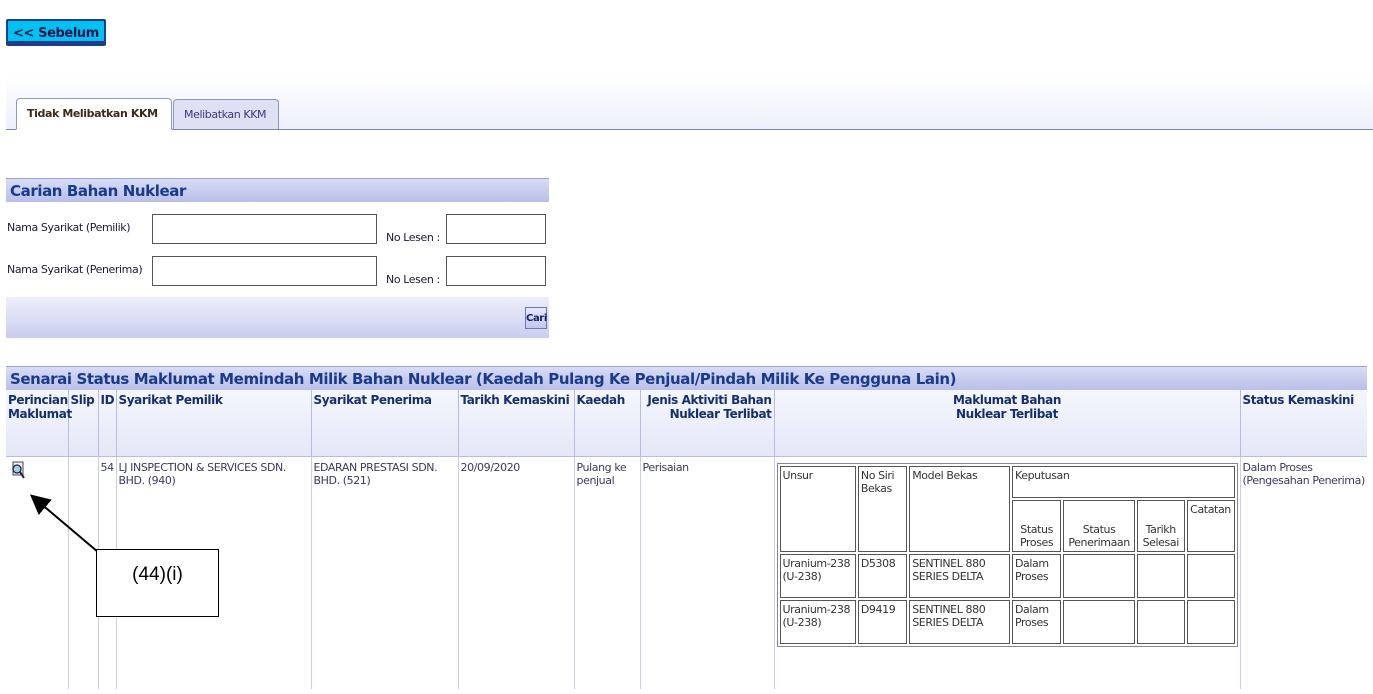 The image size is (1373, 694). I want to click on back-button: << Sebelum, so click(56, 32).